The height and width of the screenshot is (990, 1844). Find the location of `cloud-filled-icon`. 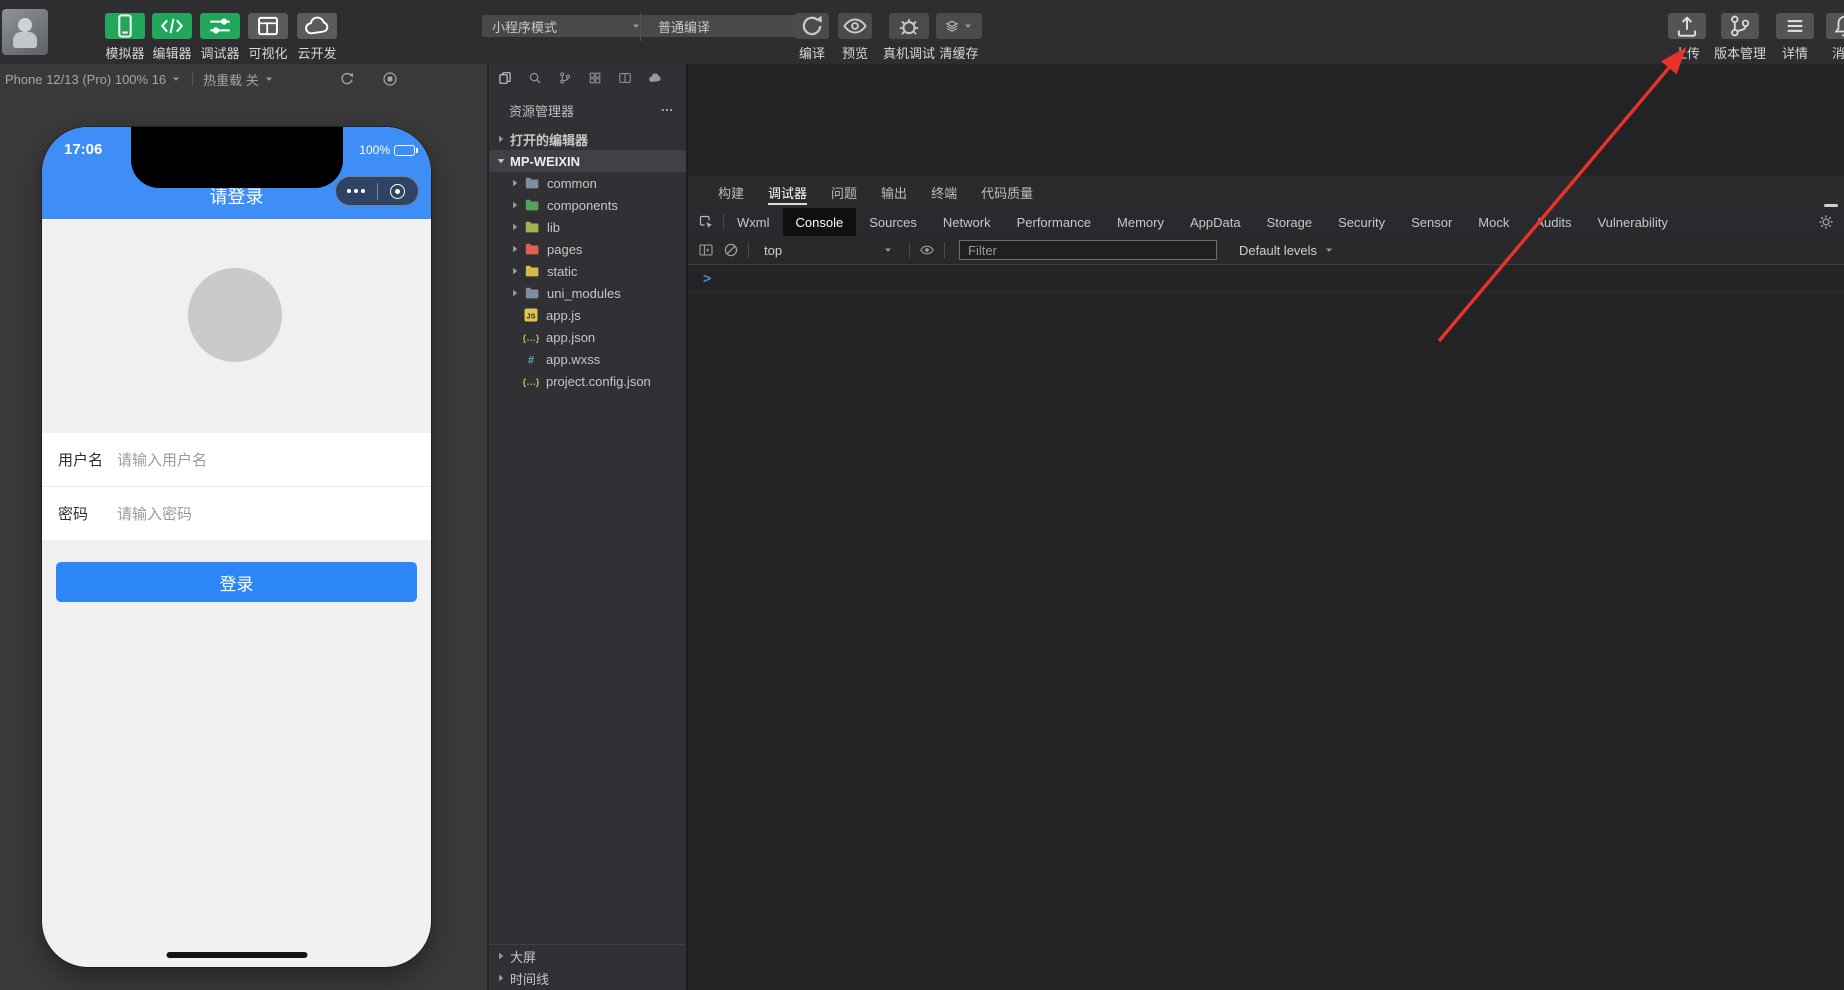

cloud-filled-icon is located at coordinates (655, 78).